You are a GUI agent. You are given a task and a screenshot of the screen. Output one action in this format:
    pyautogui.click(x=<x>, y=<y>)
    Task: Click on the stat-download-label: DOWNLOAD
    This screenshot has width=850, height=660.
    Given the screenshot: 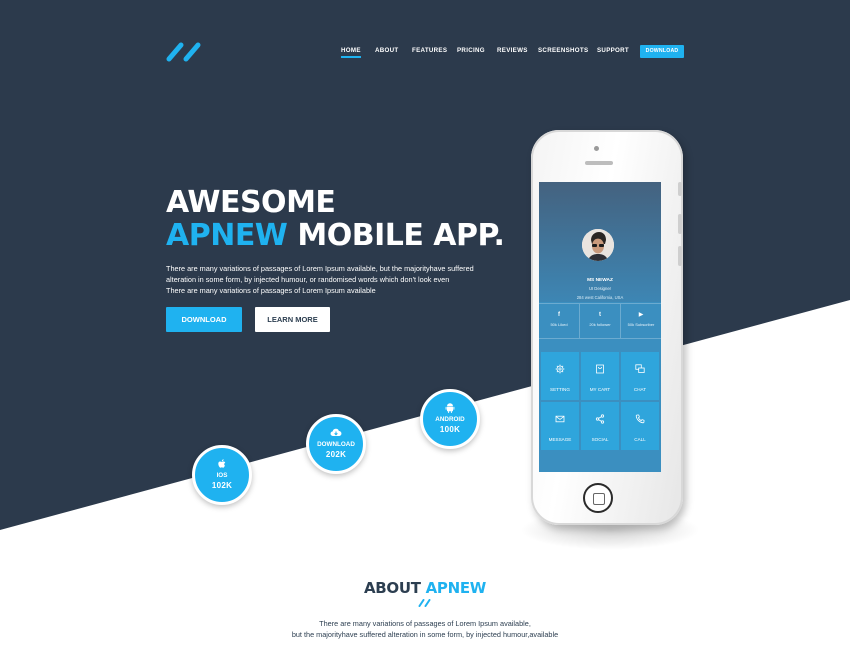 What is the action you would take?
    pyautogui.click(x=336, y=444)
    